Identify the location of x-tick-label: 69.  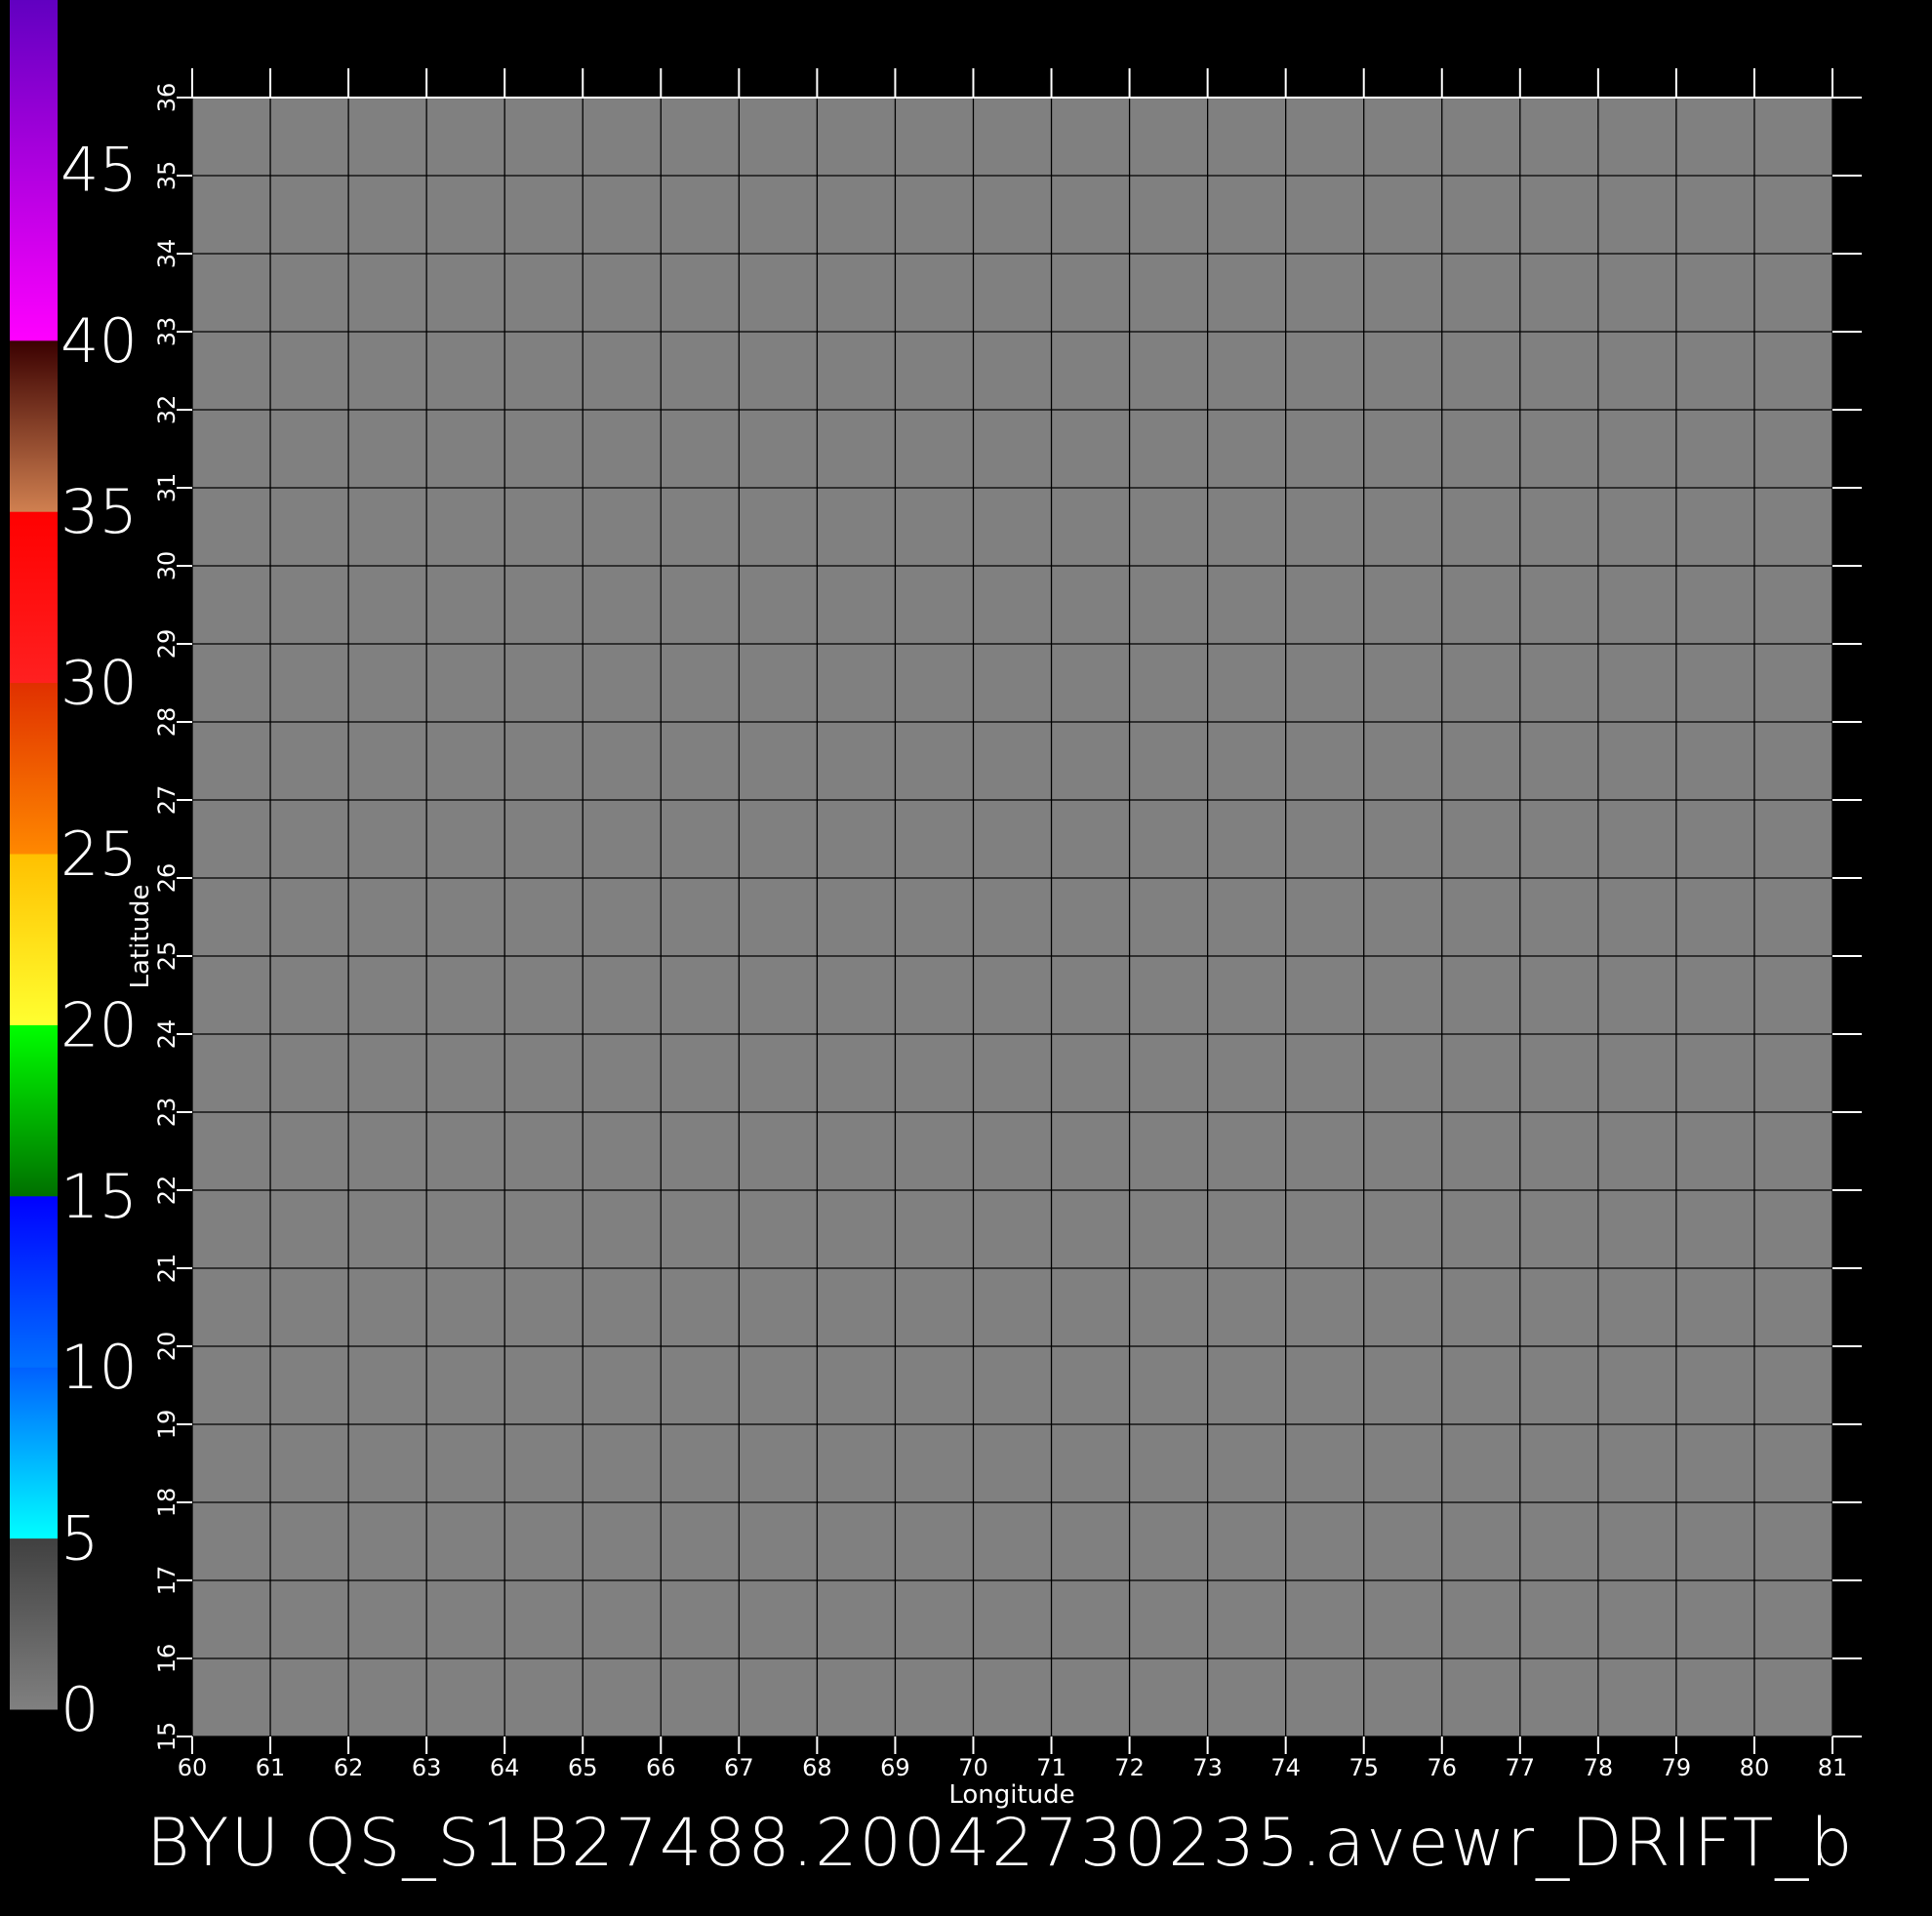
(895, 1767).